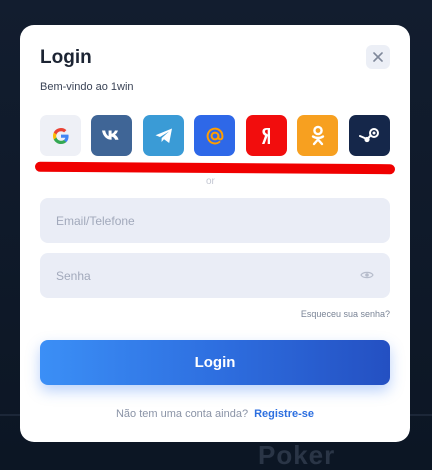  Describe the element at coordinates (87, 87) in the screenshot. I see `modal-subtitle: Bem-vindo ao 1win` at that location.